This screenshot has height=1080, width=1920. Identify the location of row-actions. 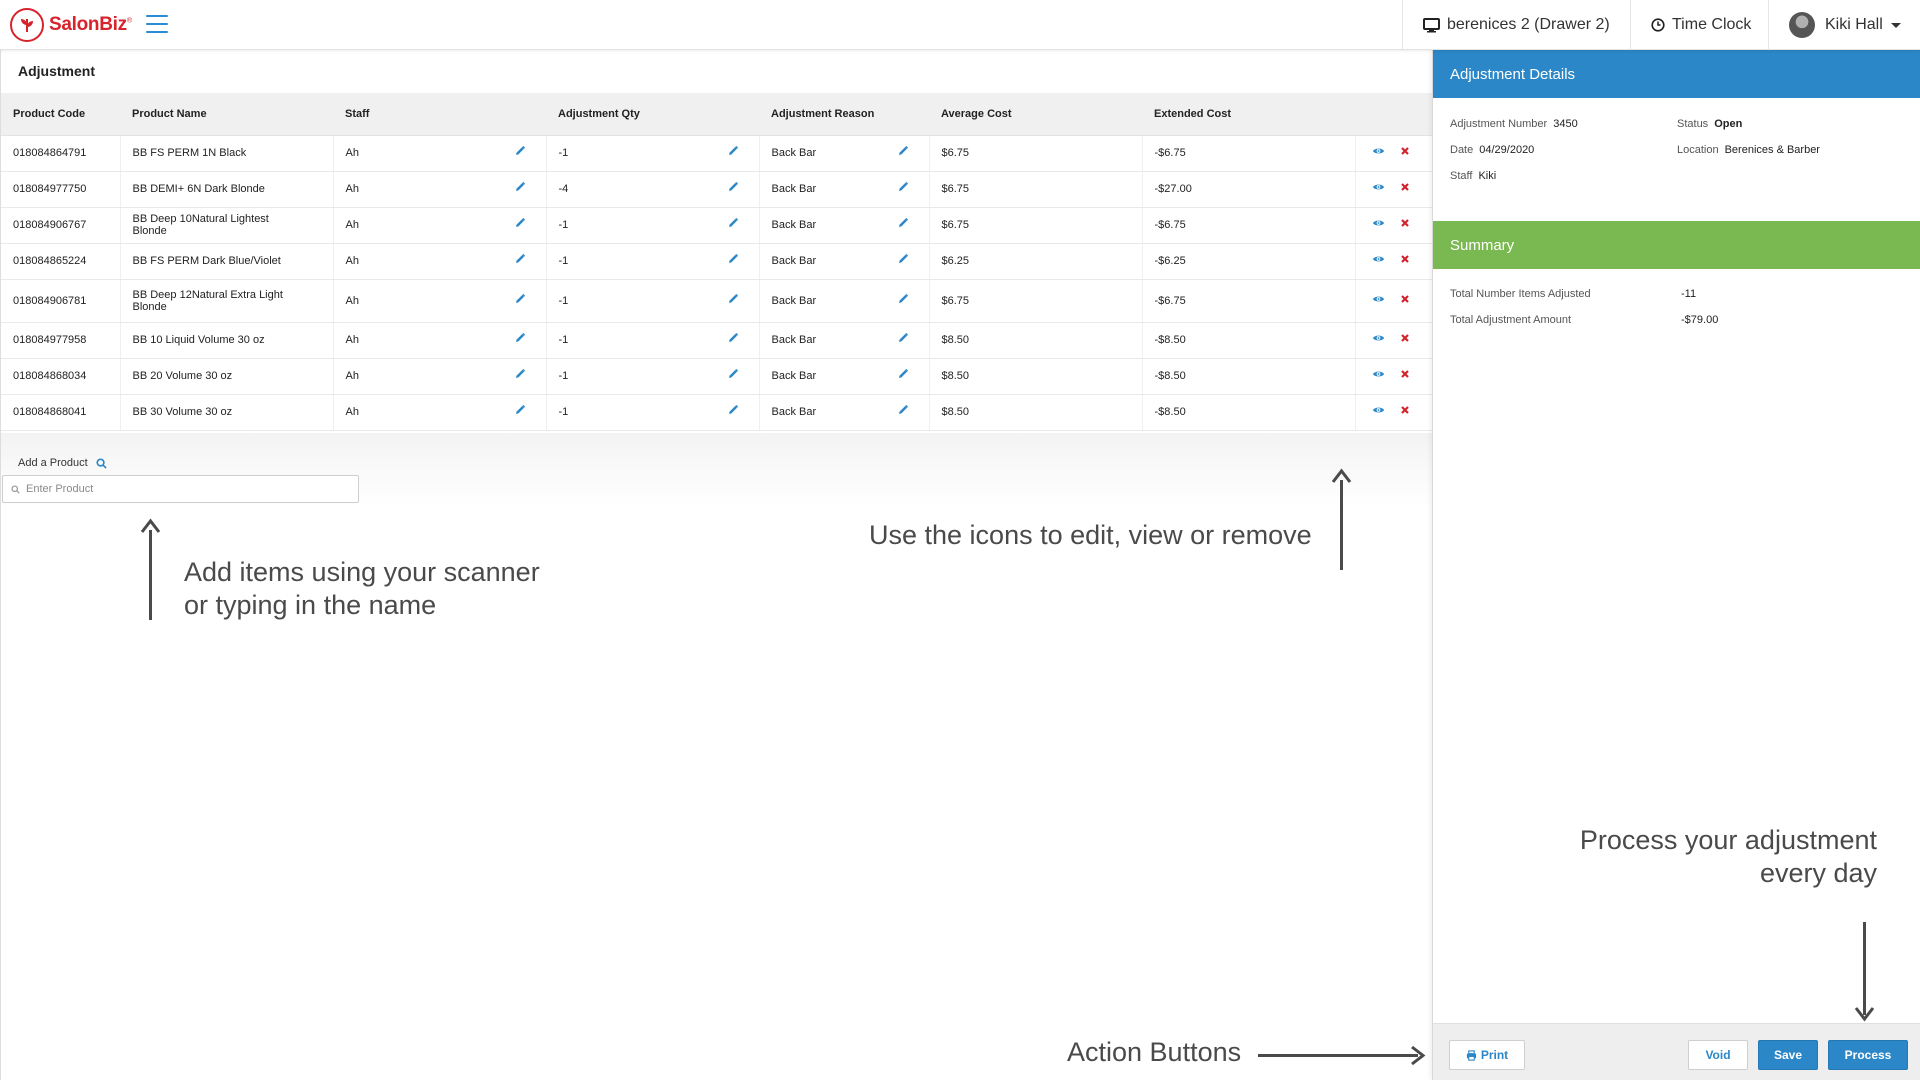
(1394, 412).